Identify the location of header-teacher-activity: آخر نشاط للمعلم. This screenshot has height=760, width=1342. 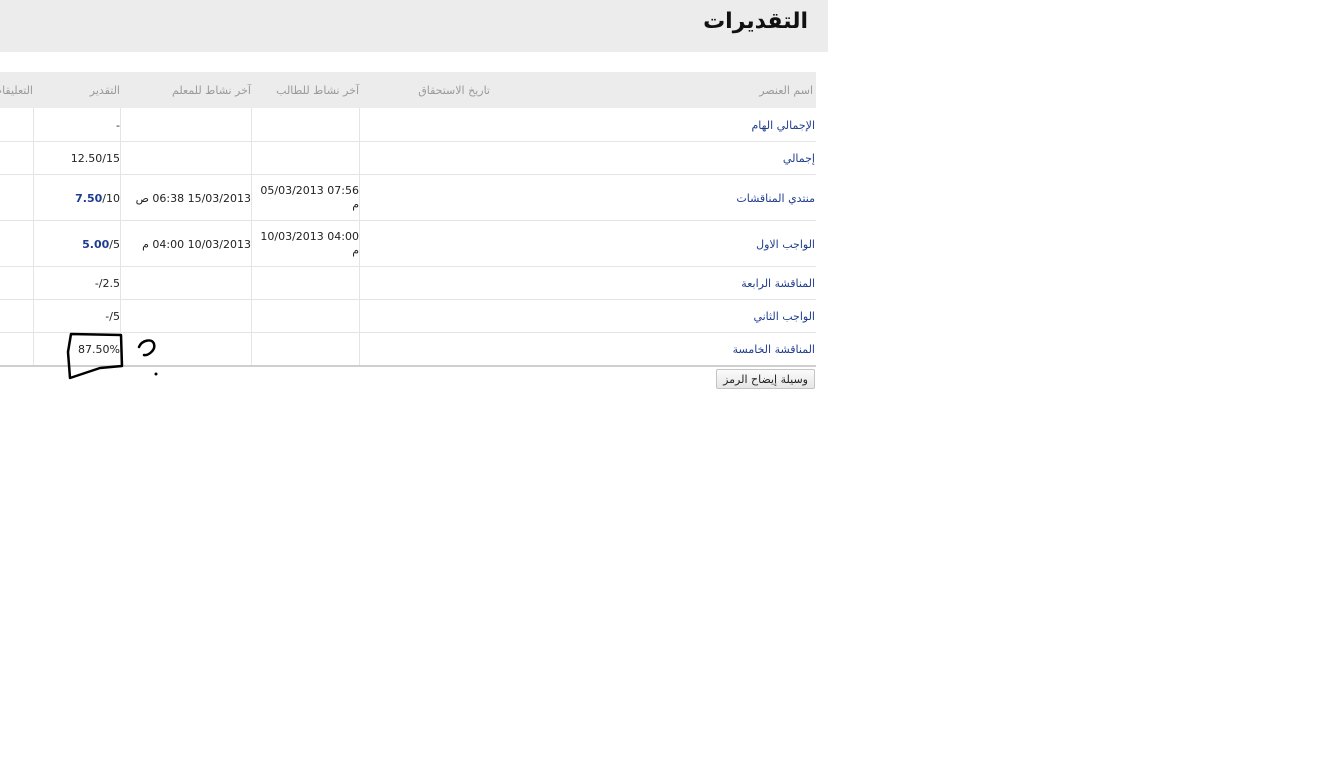
(211, 90).